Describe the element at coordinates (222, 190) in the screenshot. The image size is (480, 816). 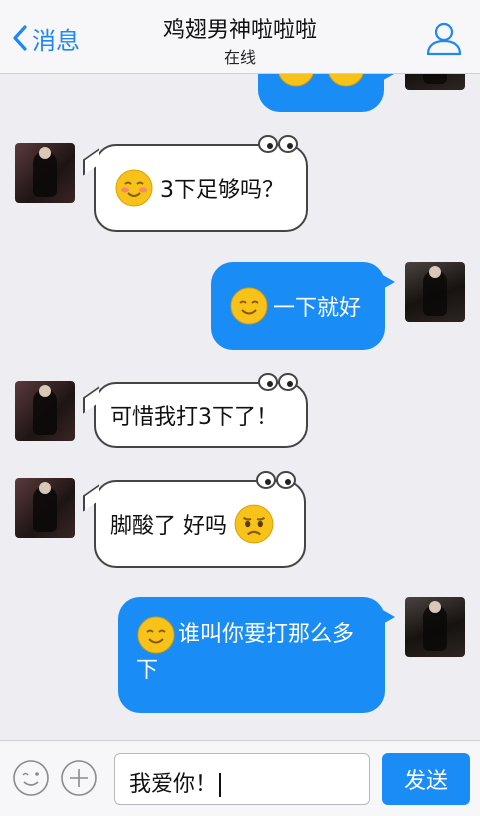
I see `message-text: 3下足够吗？` at that location.